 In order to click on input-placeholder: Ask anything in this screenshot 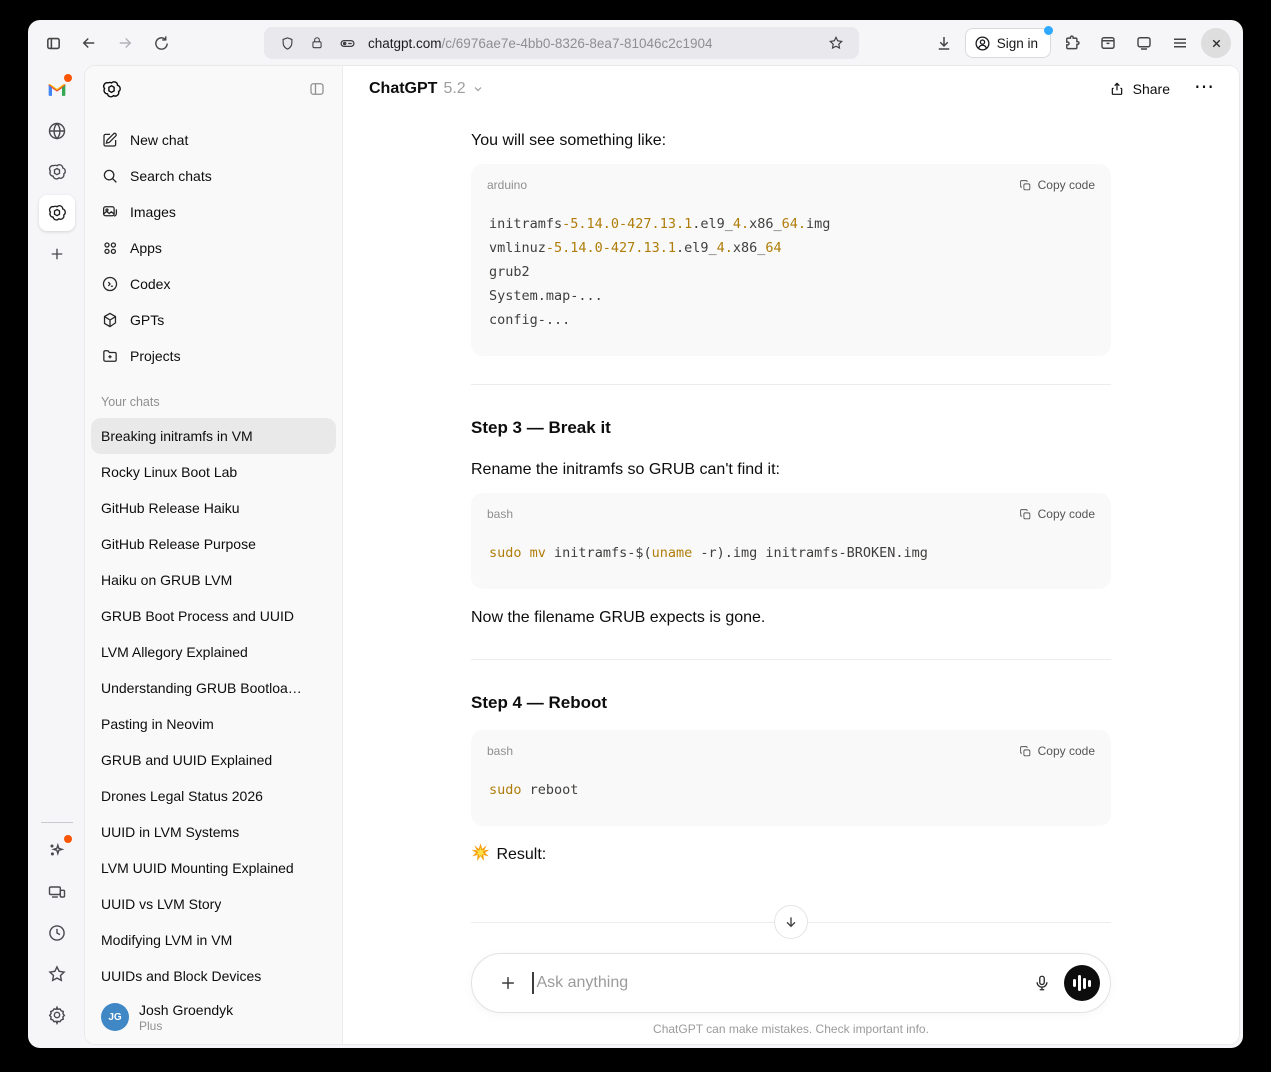, I will do `click(582, 982)`.